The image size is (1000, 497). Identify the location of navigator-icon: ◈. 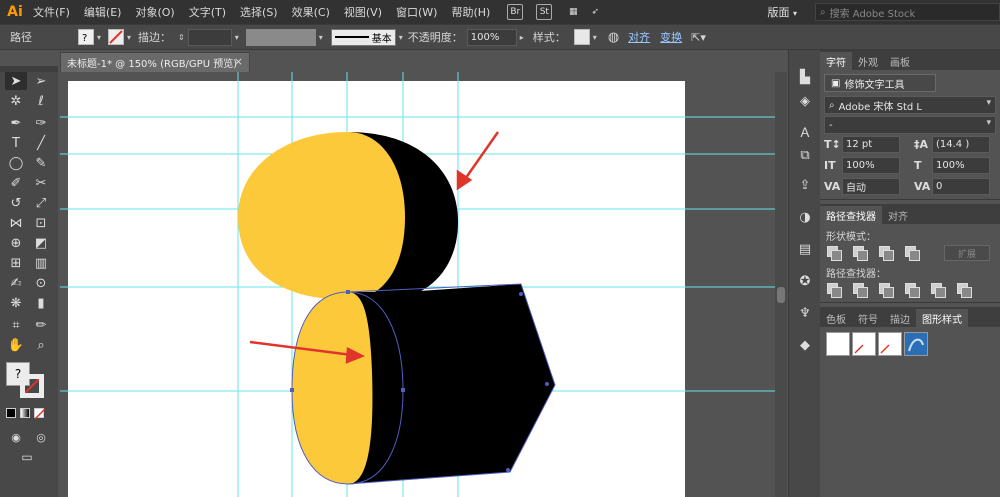
(805, 101).